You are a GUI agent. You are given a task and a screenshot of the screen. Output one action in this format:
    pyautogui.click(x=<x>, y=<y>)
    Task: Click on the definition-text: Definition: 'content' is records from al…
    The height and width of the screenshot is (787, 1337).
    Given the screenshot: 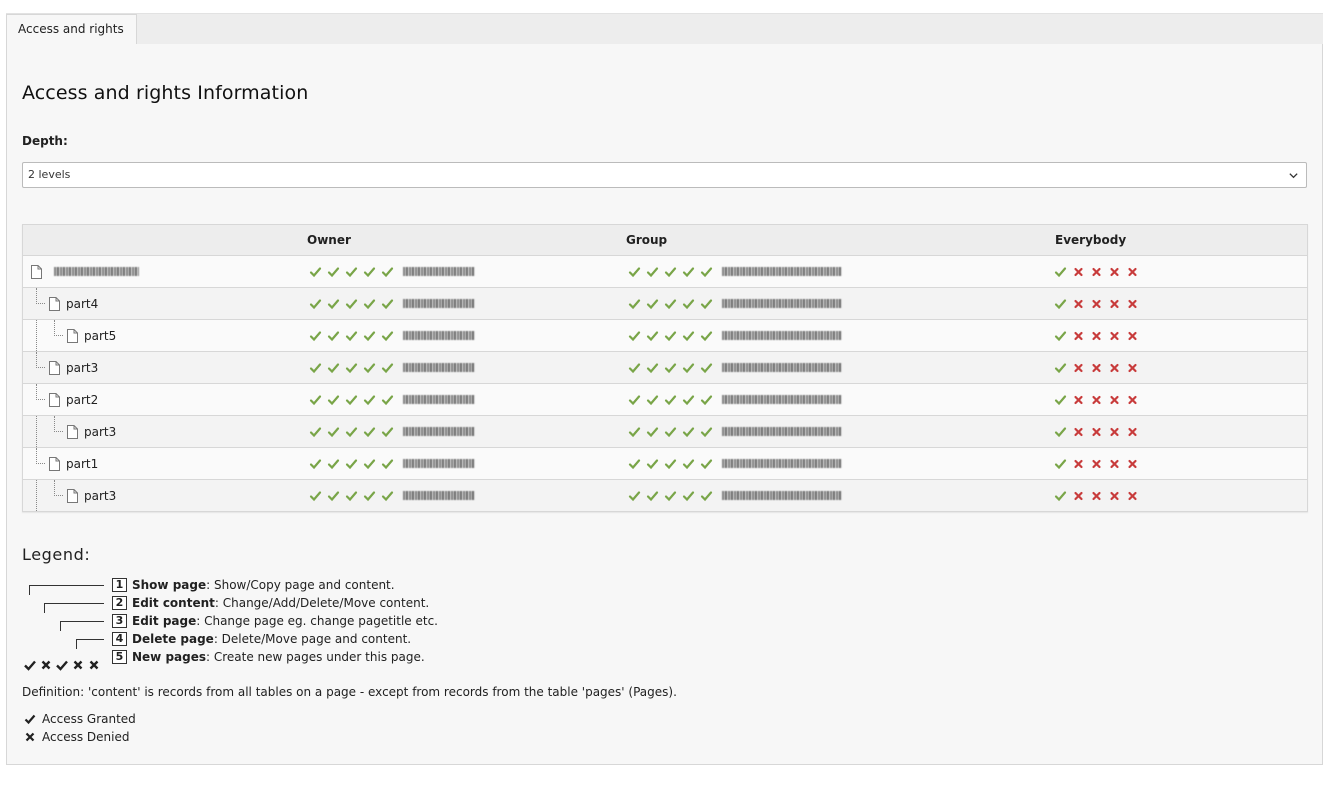 What is the action you would take?
    pyautogui.click(x=349, y=692)
    